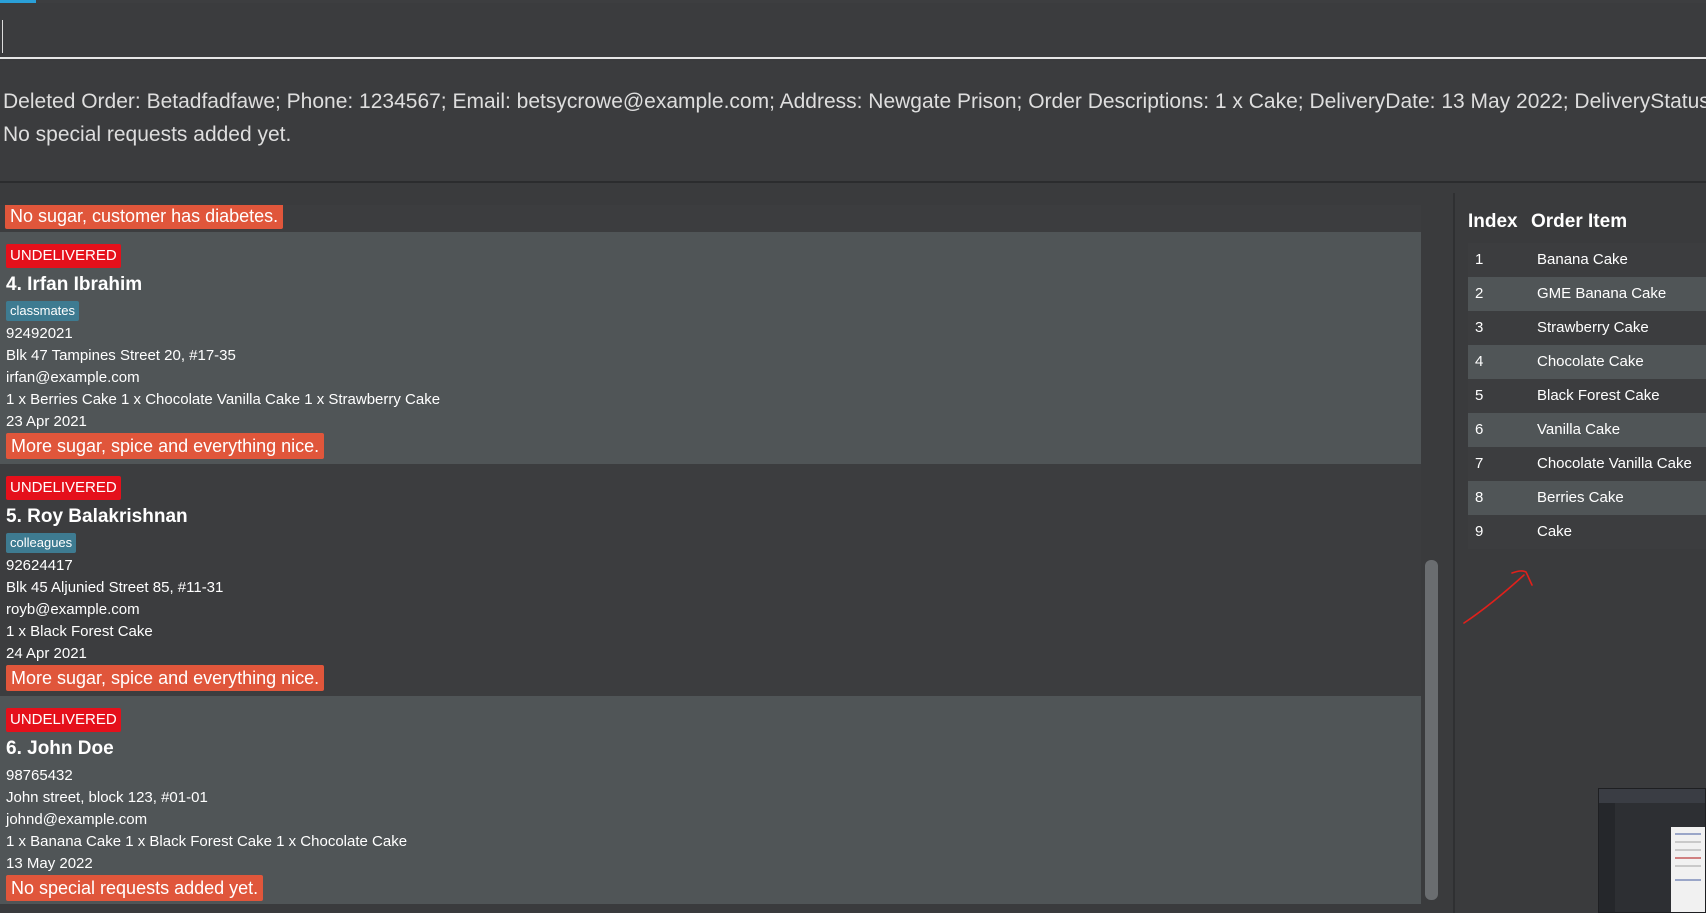 This screenshot has height=913, width=1706. I want to click on order-address: Blk 47 Tampines Street 20, #17-35, so click(121, 355).